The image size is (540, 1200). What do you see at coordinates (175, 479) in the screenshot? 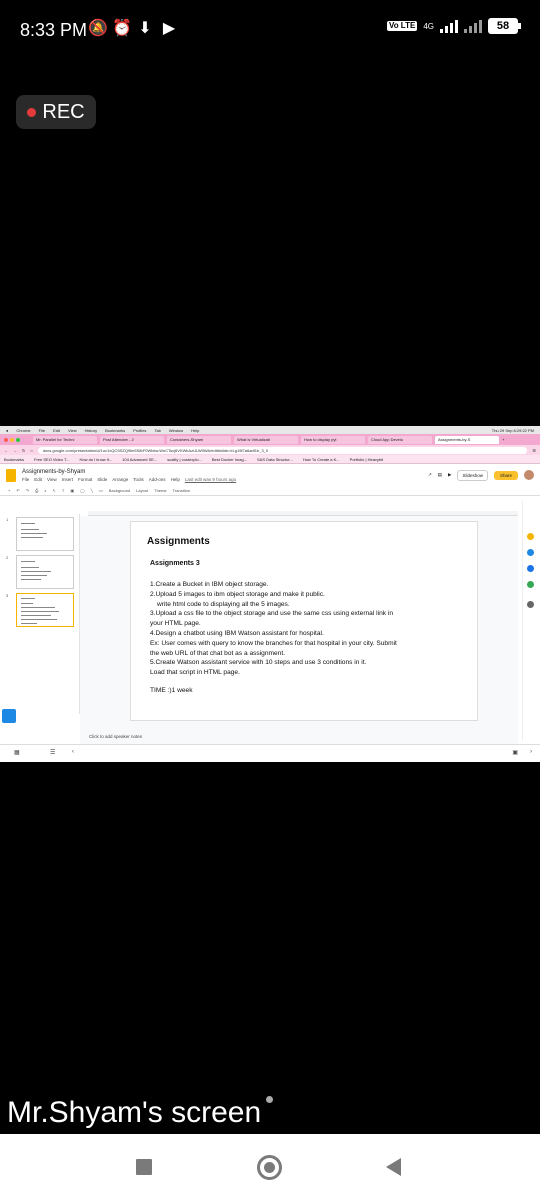
I see `menu-help: Help` at bounding box center [175, 479].